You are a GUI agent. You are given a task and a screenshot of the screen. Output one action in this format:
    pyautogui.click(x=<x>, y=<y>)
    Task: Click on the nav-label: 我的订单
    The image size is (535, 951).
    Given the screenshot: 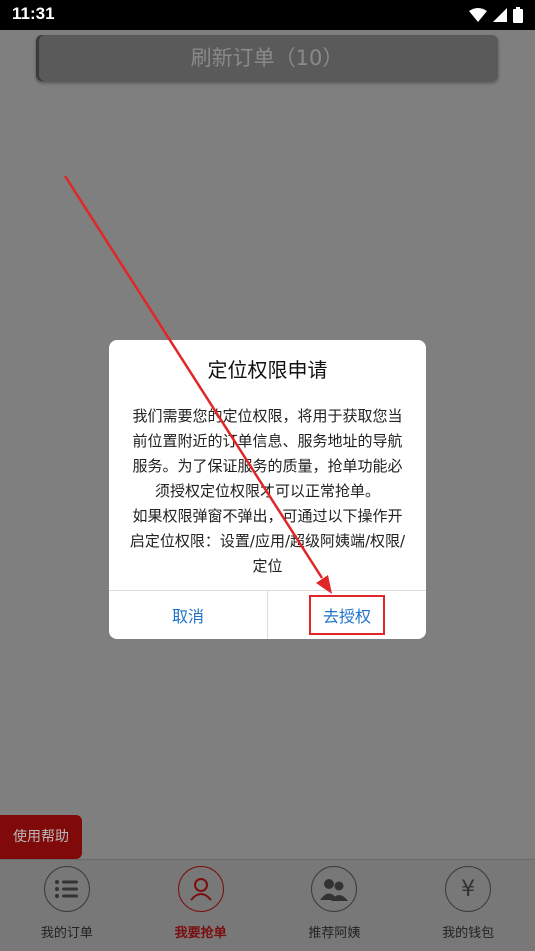 What is the action you would take?
    pyautogui.click(x=66, y=933)
    